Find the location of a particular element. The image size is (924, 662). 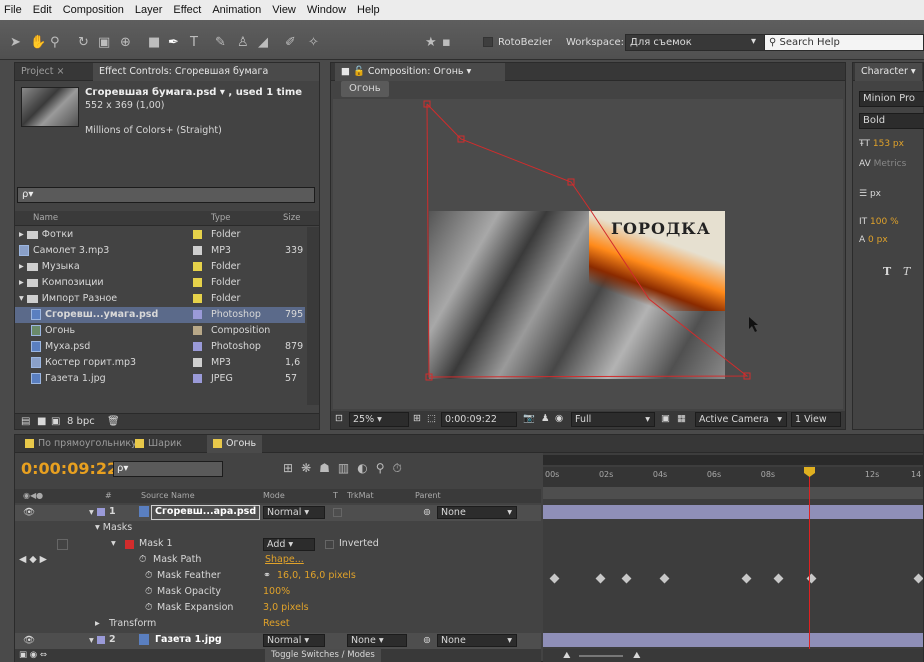

tab-character: Character ▾ is located at coordinates (888, 72).